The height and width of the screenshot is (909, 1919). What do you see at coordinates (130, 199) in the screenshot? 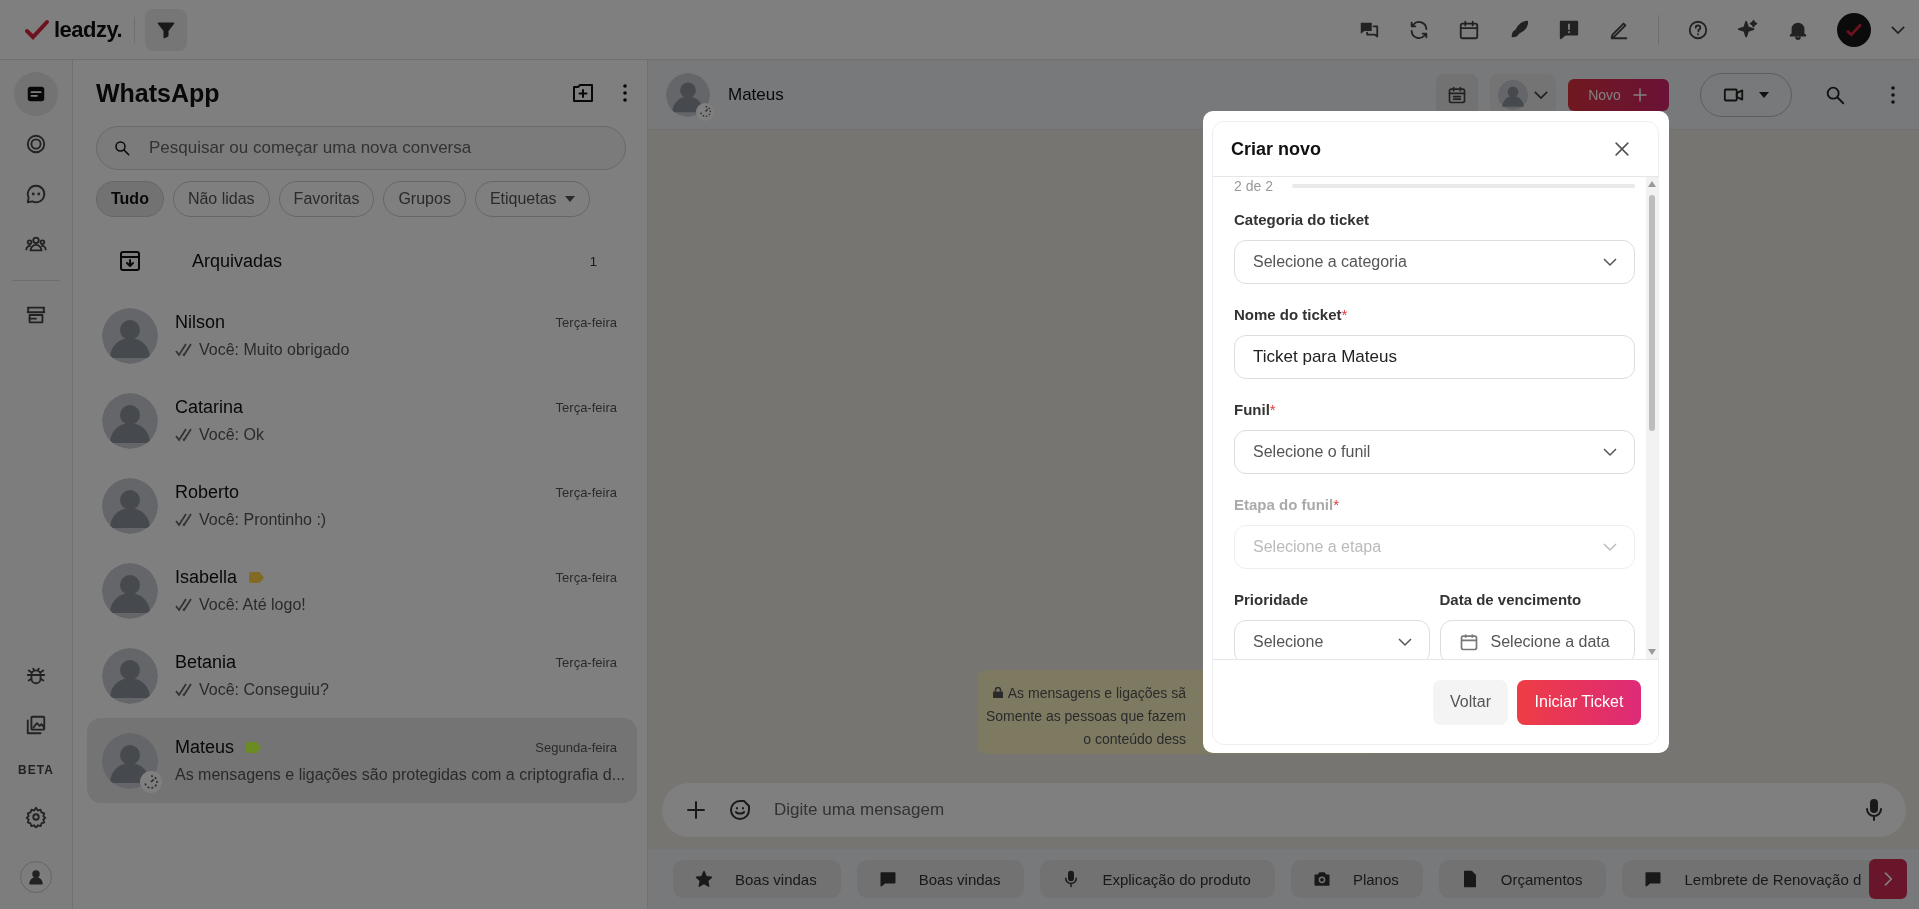
I see `filter-chip: Tudo` at bounding box center [130, 199].